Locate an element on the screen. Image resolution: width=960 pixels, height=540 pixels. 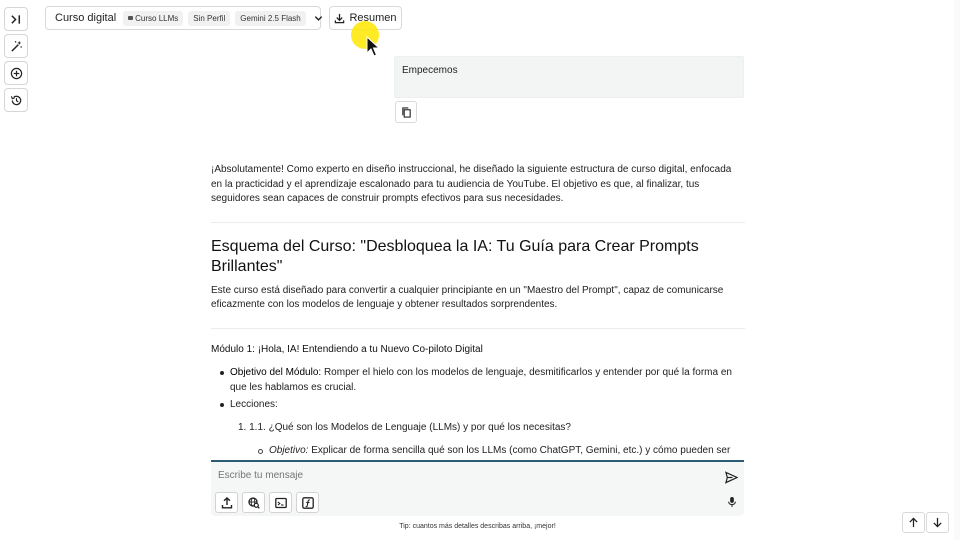
chevron-down-icon is located at coordinates (318, 18).